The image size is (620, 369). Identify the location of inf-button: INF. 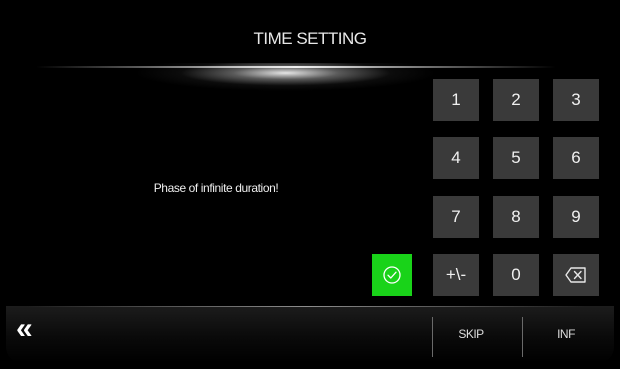
(566, 334).